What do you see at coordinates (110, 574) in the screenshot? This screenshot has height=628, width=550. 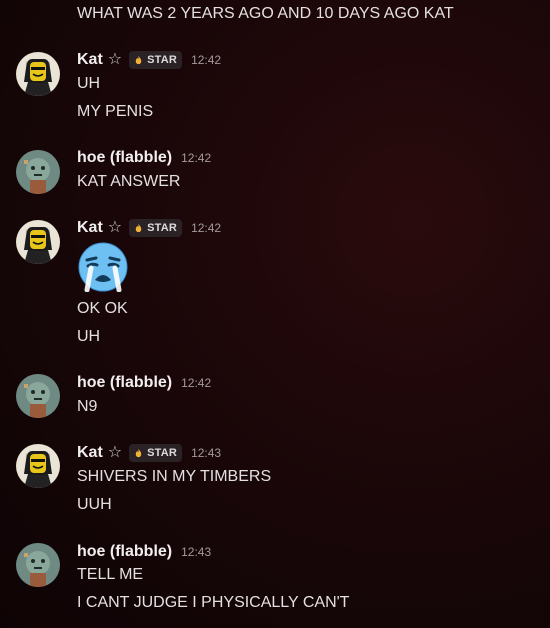 I see `message-text: TELL ME` at bounding box center [110, 574].